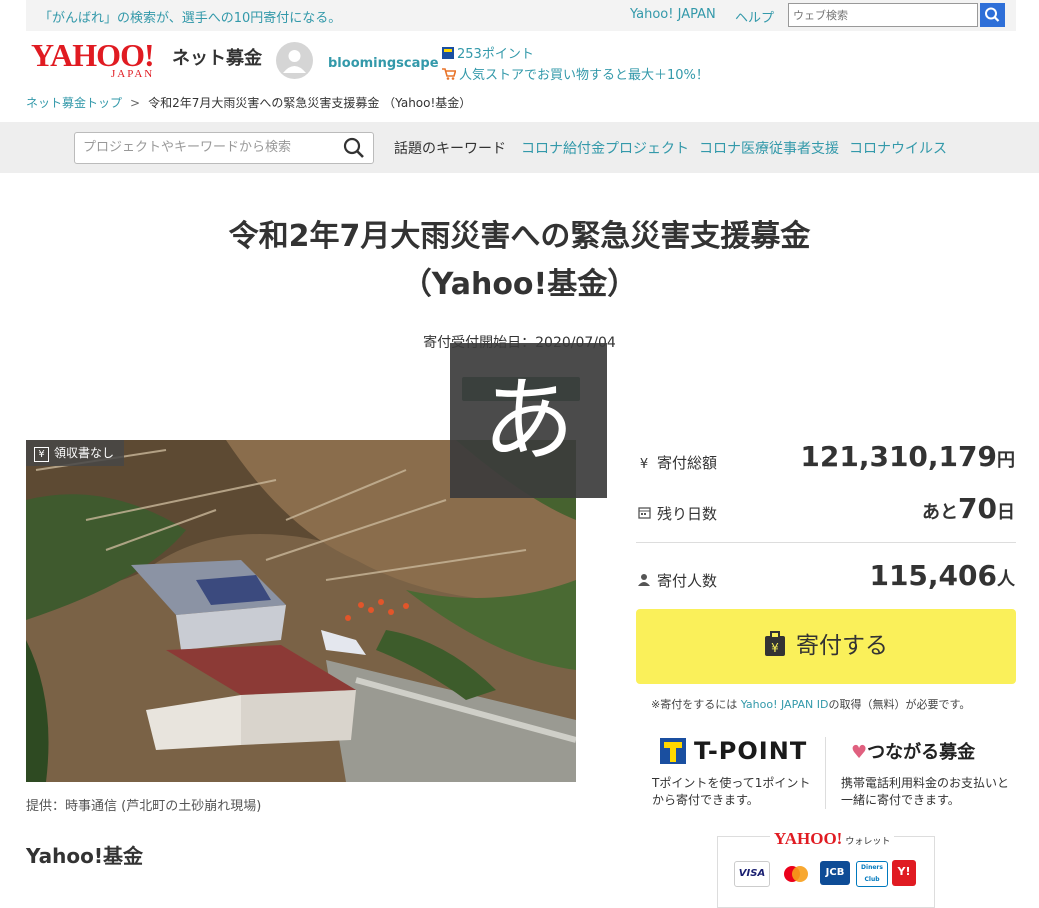  I want to click on avatar, so click(294, 60).